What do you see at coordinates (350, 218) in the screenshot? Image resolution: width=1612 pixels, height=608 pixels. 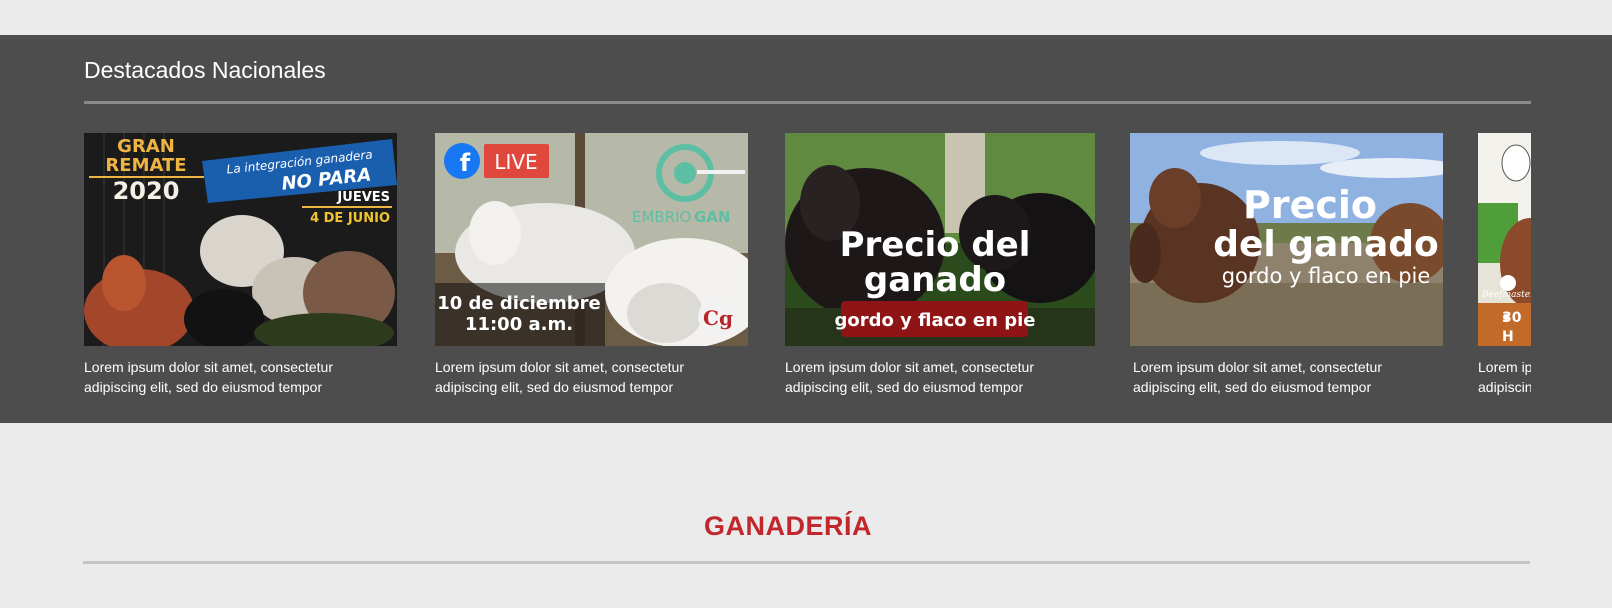 I see `remate-date: 4 DE JUNIO` at bounding box center [350, 218].